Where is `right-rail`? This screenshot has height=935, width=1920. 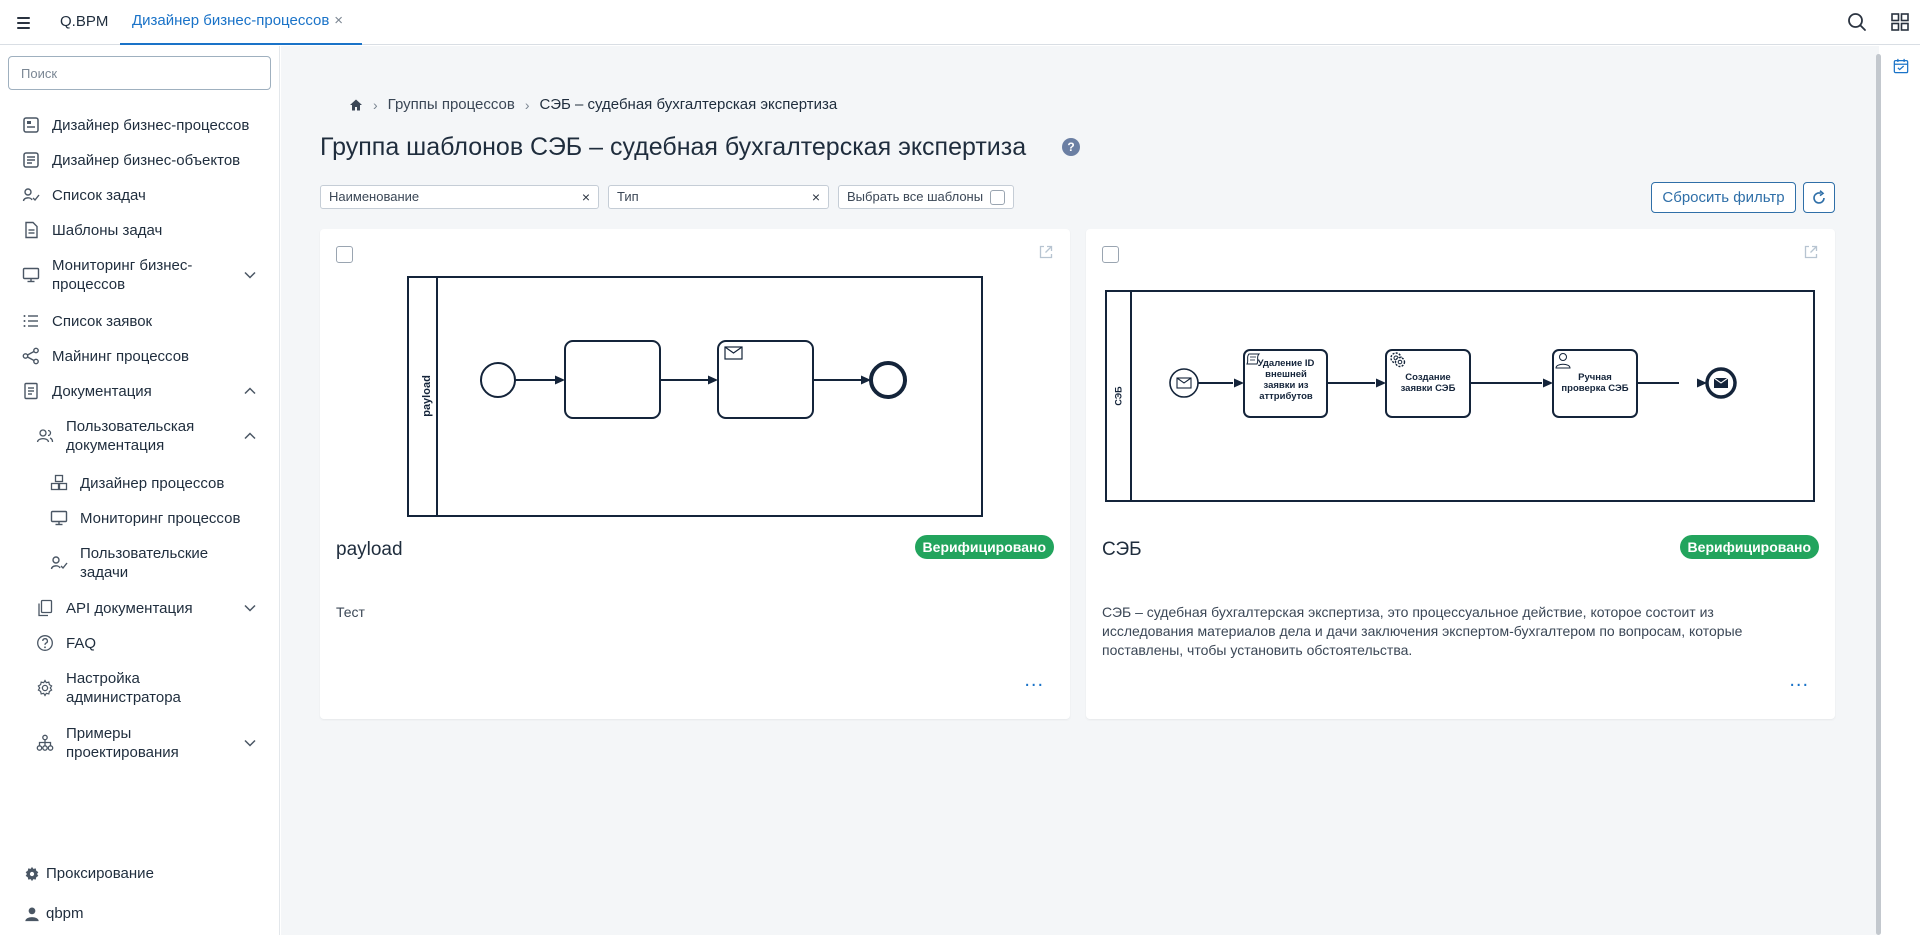
right-rail is located at coordinates (1901, 490).